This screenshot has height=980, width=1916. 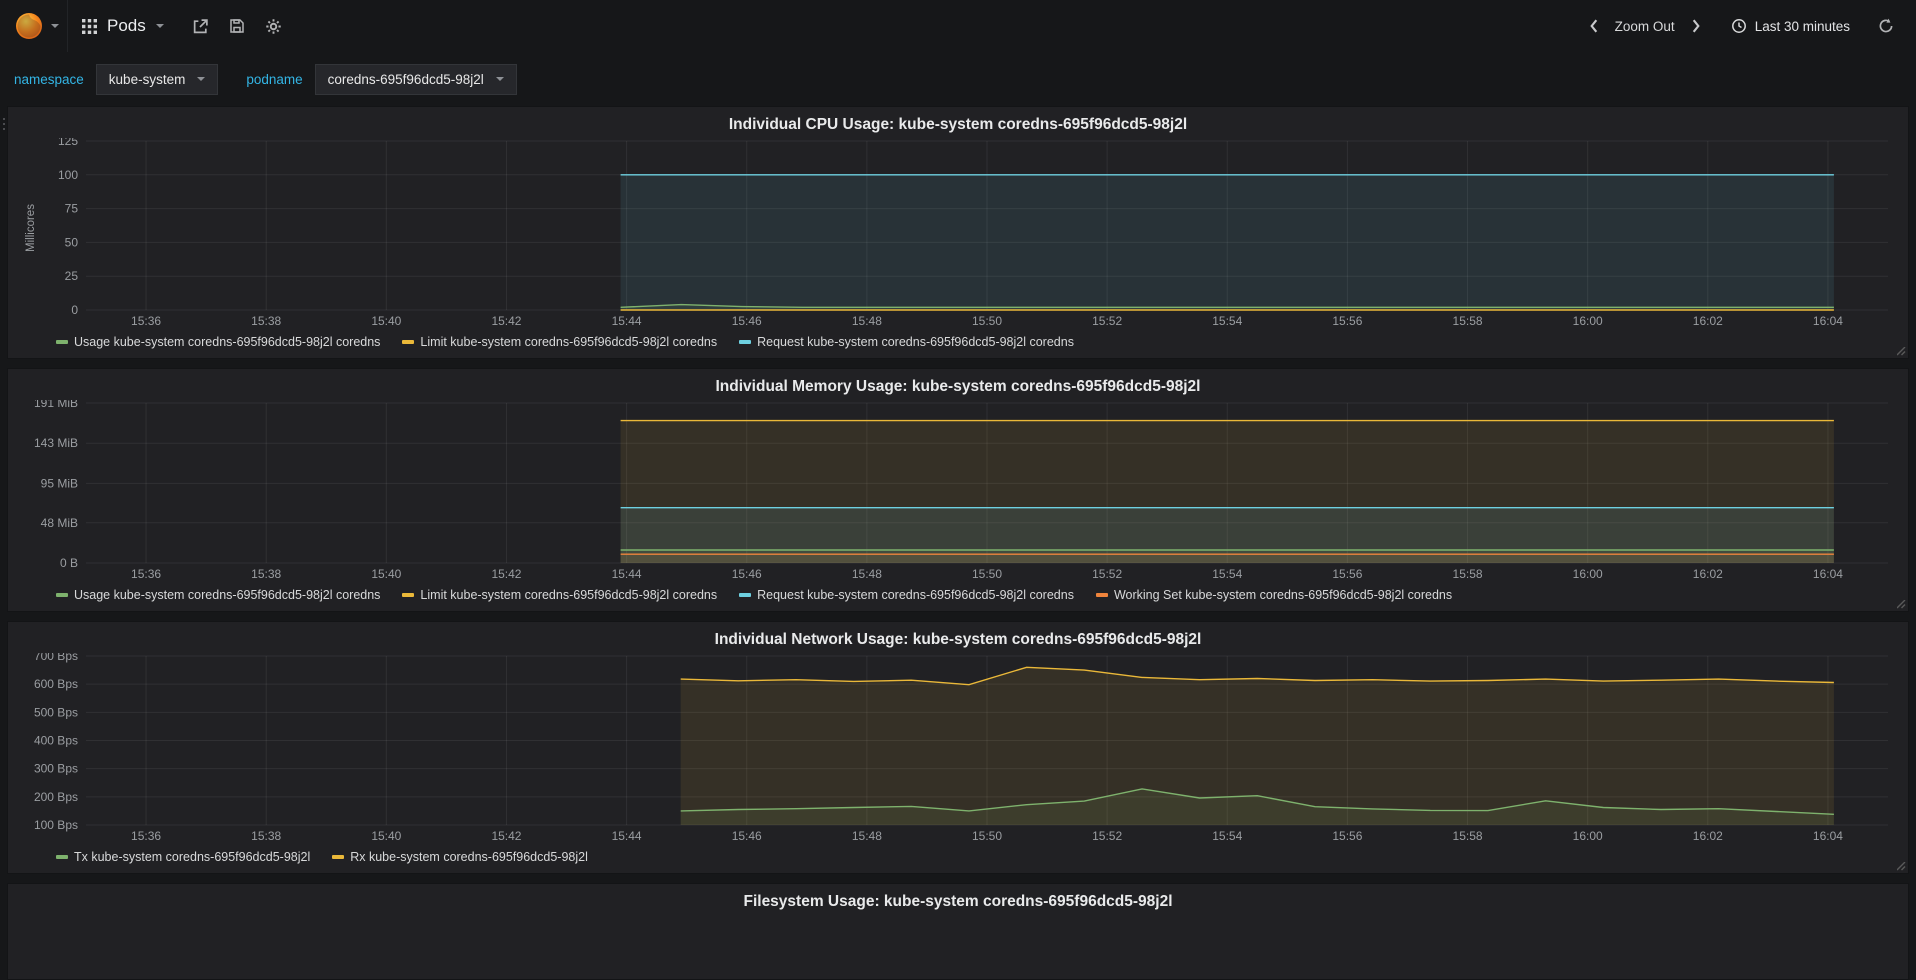 I want to click on svg-text: 400 Bps, so click(x=56, y=741).